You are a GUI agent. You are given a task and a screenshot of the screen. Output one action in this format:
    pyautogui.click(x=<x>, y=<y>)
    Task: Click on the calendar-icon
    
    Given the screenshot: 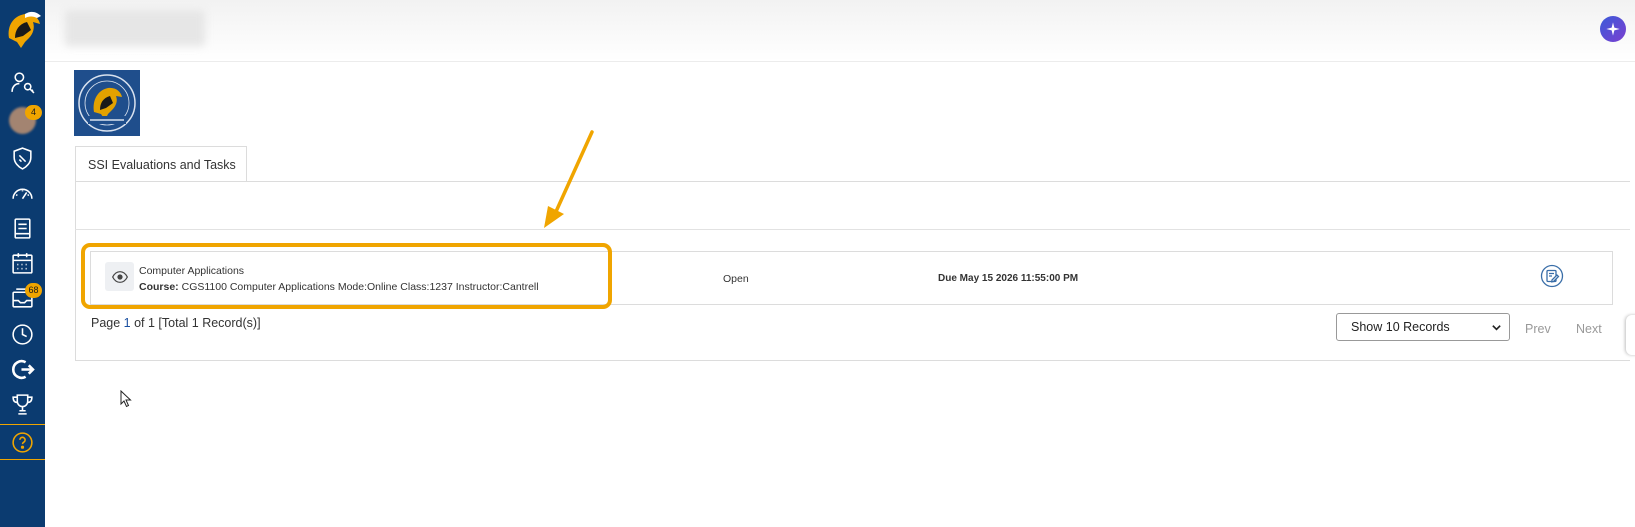 What is the action you would take?
    pyautogui.click(x=22, y=263)
    